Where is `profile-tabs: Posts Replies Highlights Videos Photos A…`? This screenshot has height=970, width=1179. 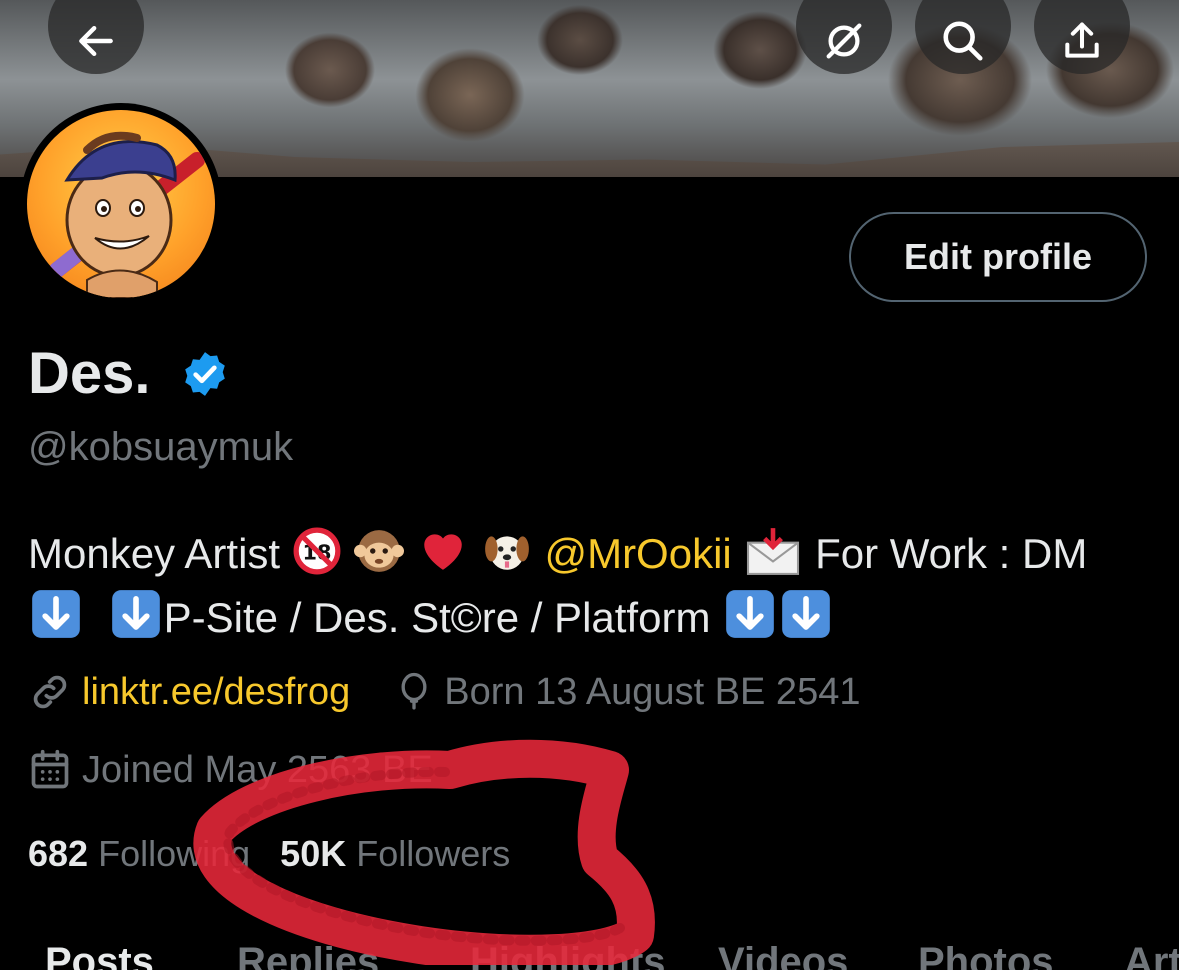
profile-tabs: Posts Replies Highlights Videos Photos A… is located at coordinates (589, 950).